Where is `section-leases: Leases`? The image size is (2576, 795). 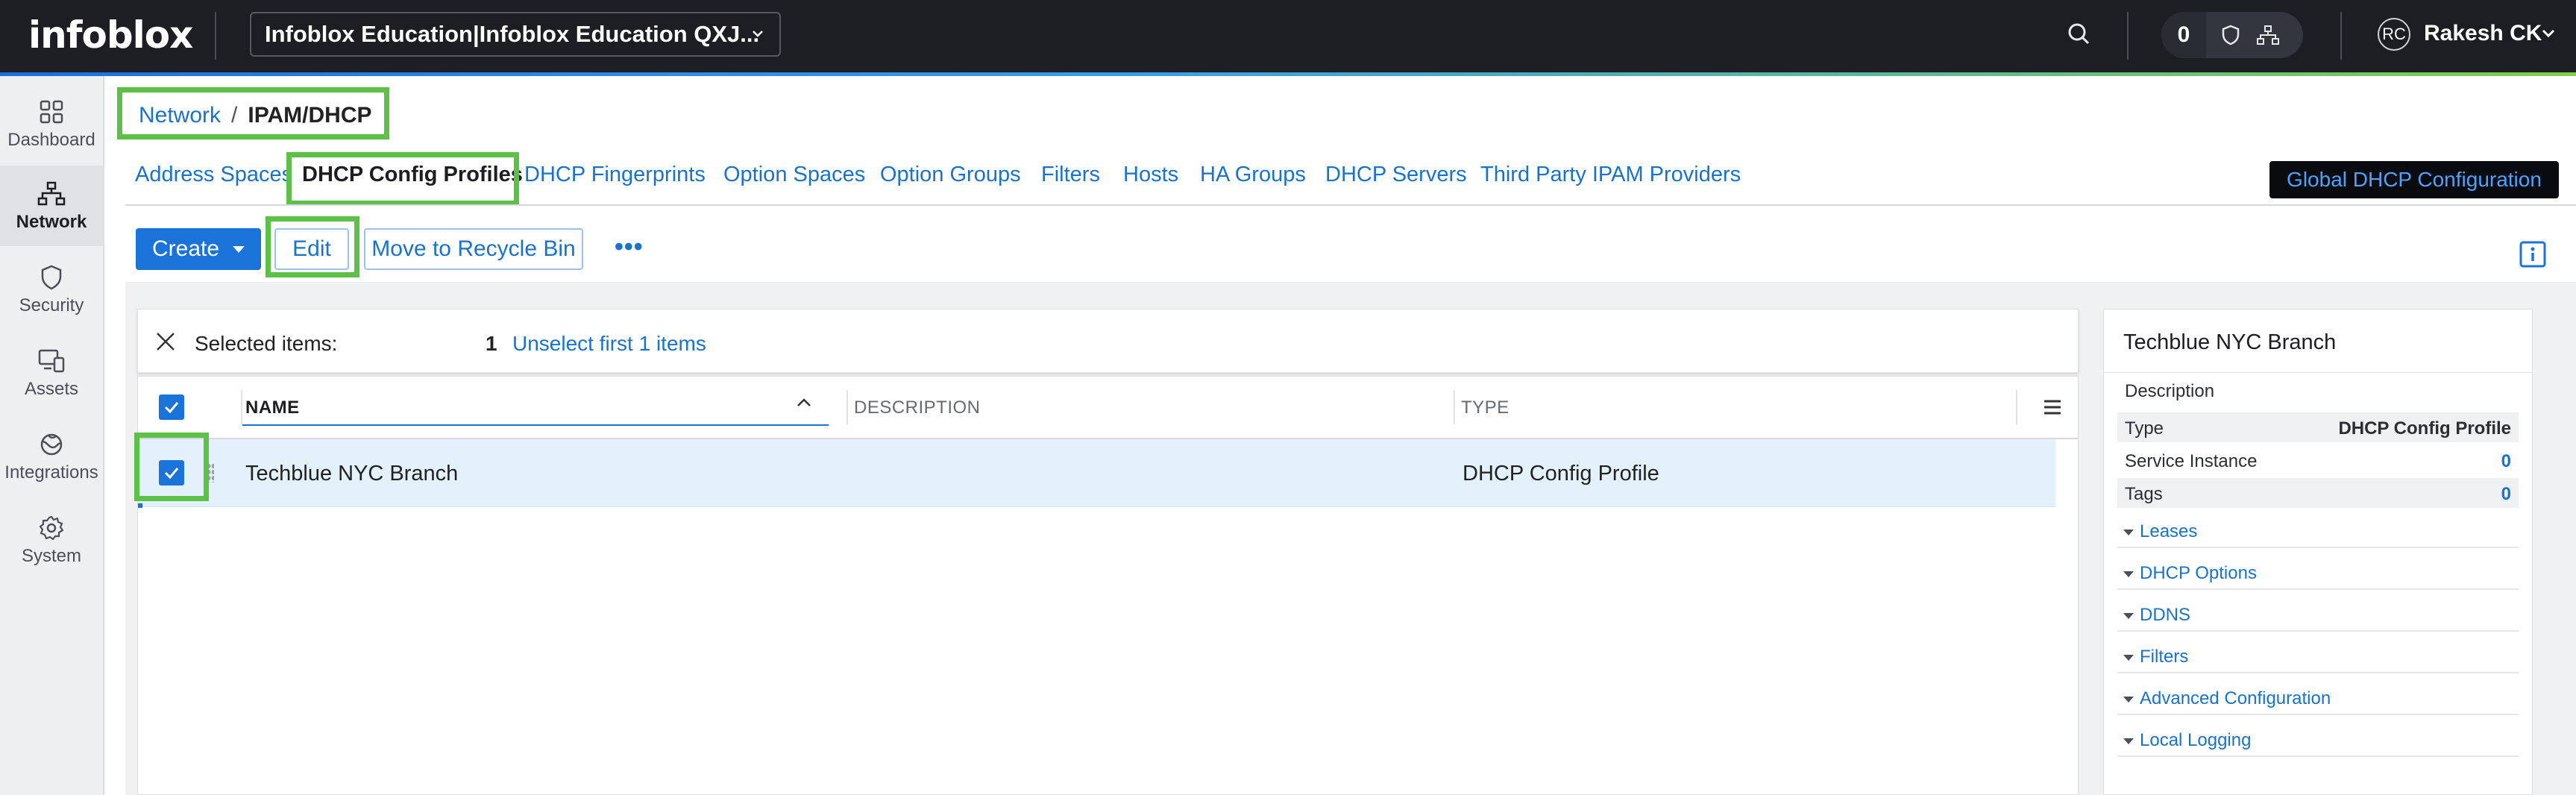
section-leases: Leases is located at coordinates (2160, 531).